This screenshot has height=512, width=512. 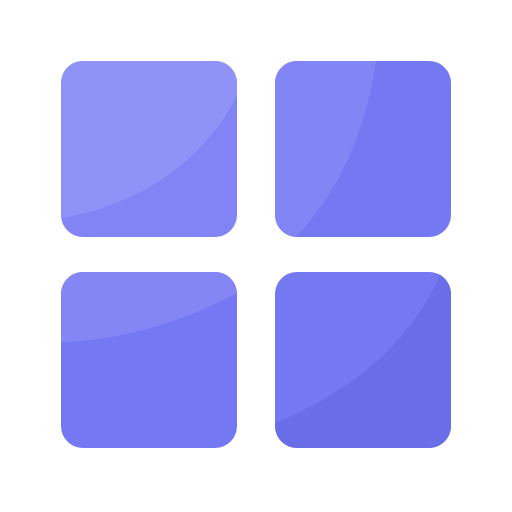 I want to click on tile-bottom-left, so click(x=149, y=360).